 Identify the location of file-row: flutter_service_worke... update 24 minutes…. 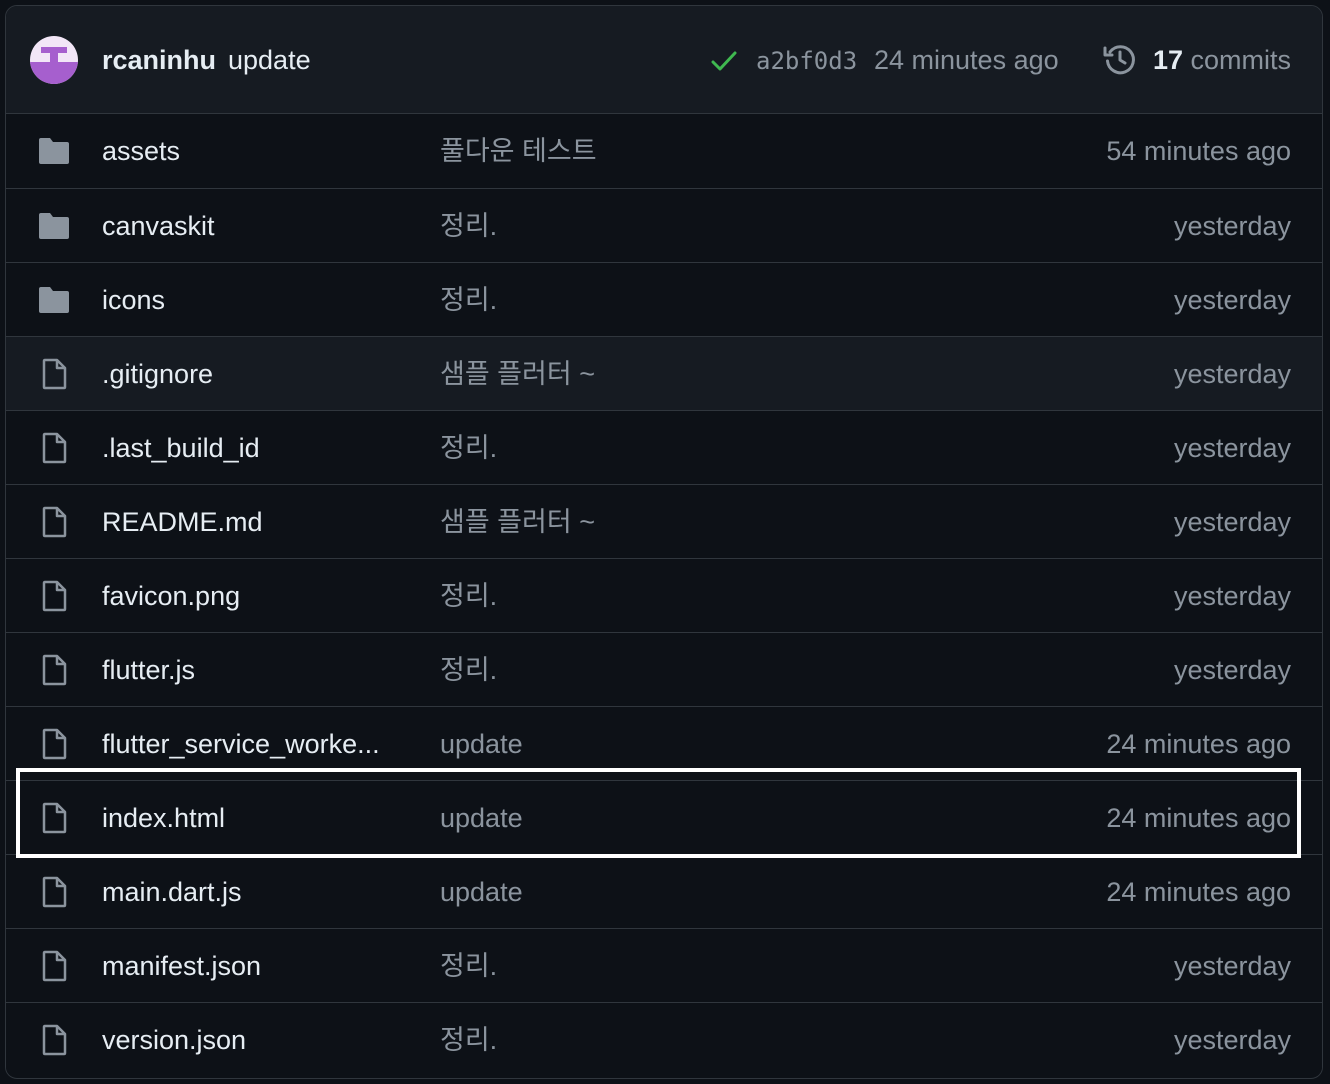
(664, 743).